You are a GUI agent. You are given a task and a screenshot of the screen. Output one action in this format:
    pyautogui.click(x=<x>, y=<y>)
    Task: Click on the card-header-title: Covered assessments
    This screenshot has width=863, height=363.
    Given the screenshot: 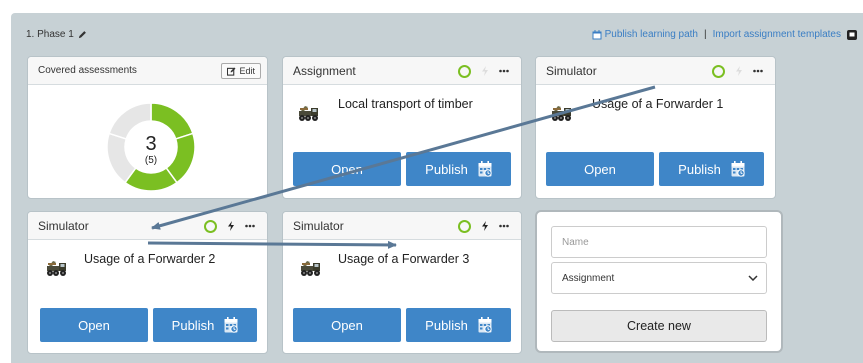 What is the action you would take?
    pyautogui.click(x=87, y=70)
    